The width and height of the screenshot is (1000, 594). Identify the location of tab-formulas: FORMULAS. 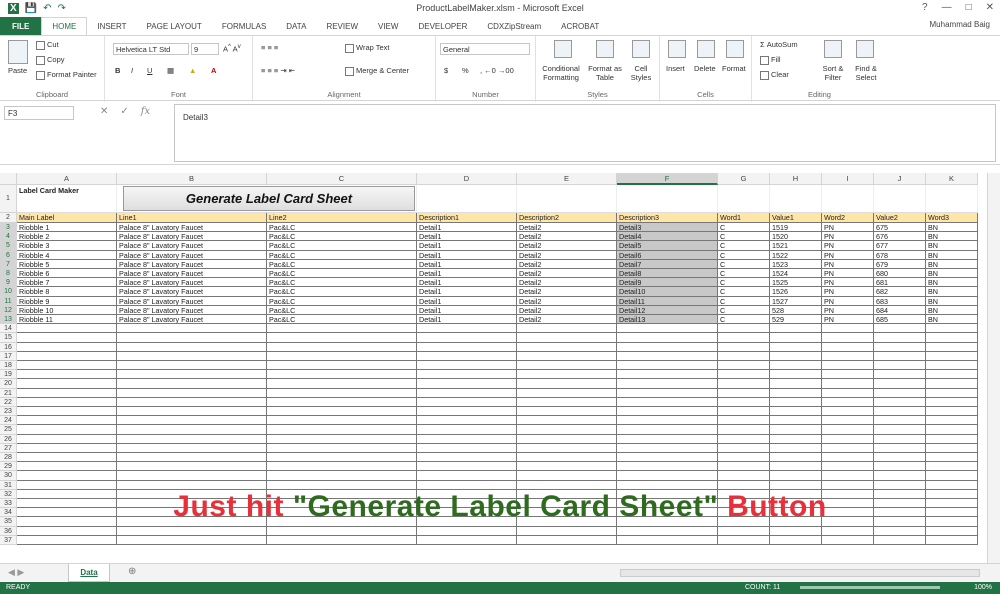
(244, 26).